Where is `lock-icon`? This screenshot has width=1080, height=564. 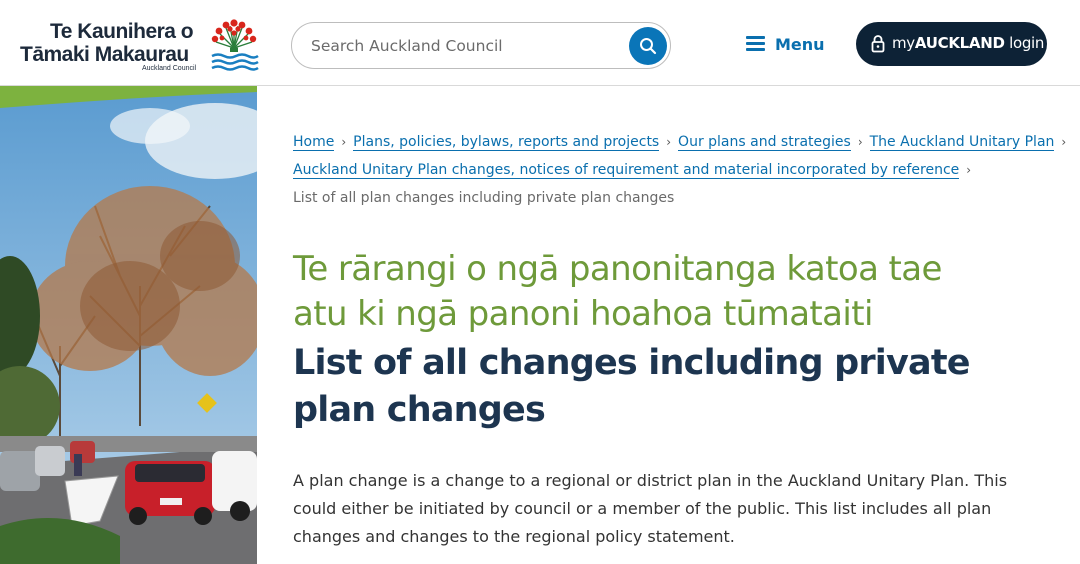
lock-icon is located at coordinates (878, 44).